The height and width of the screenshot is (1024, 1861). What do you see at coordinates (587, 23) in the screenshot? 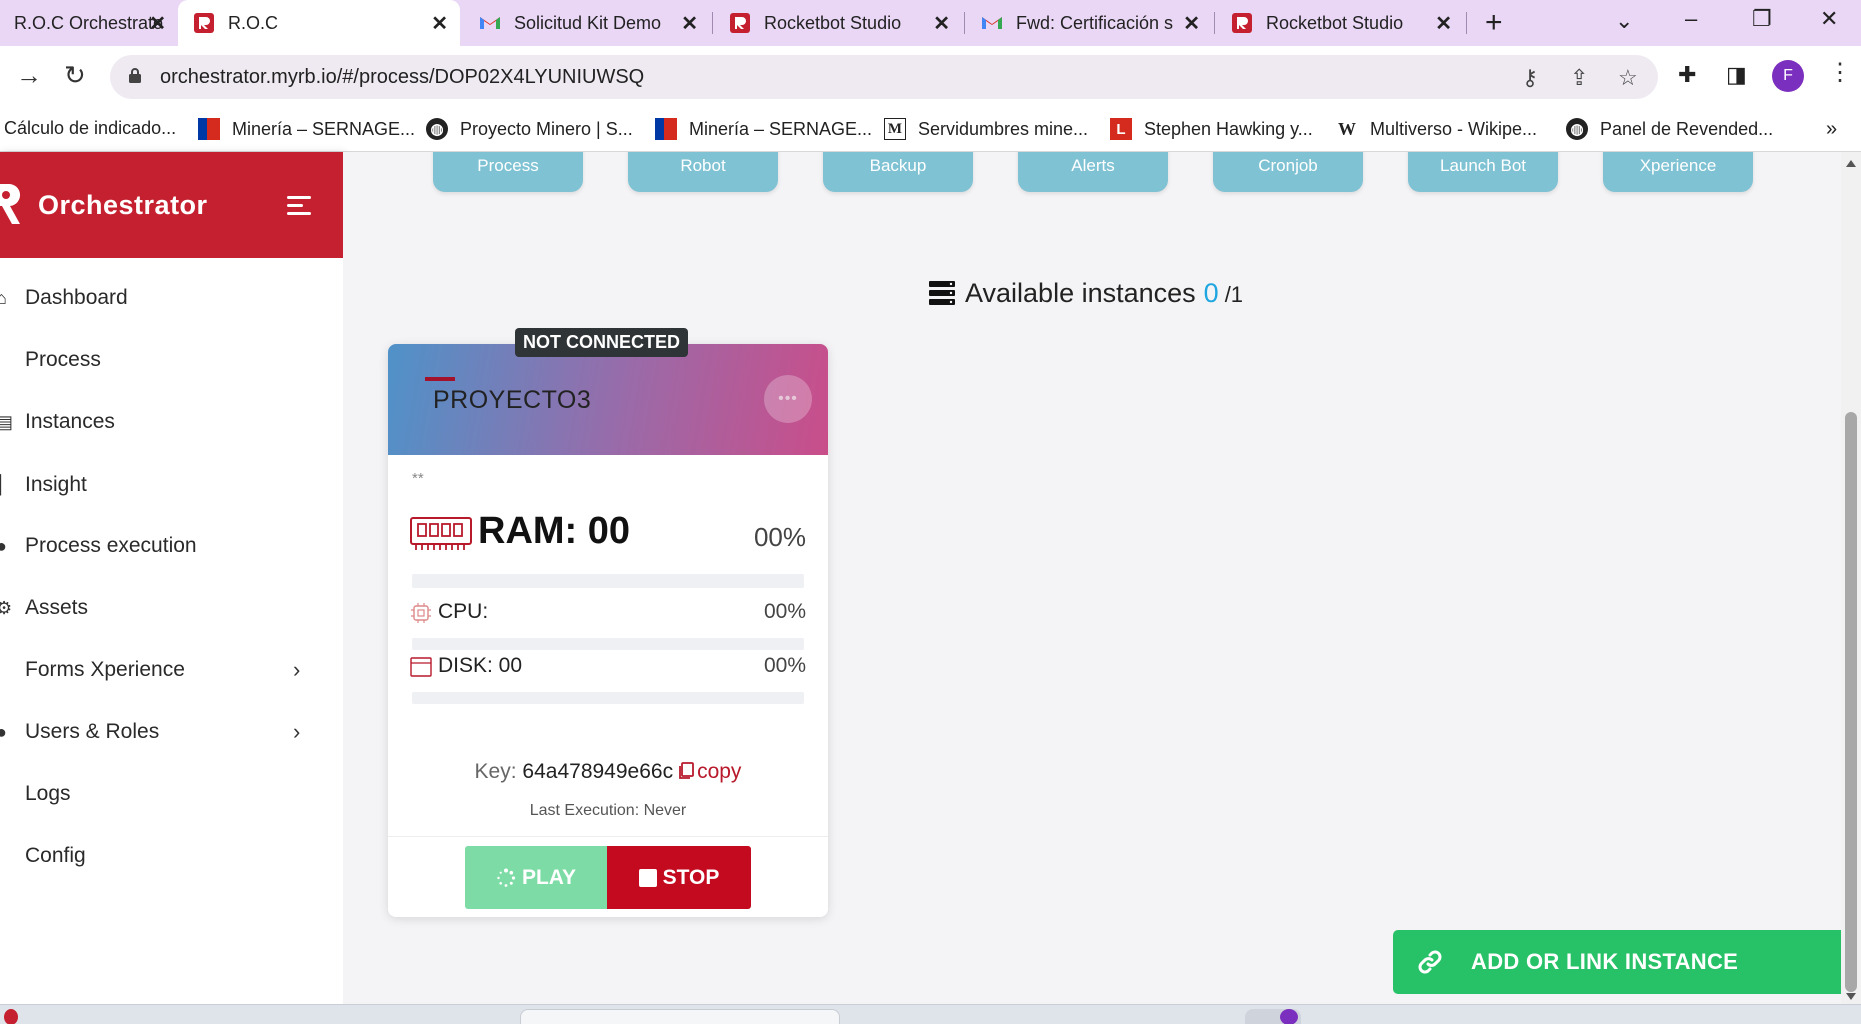
I see `browser-tab: Solicitud Kit Demo ✕` at bounding box center [587, 23].